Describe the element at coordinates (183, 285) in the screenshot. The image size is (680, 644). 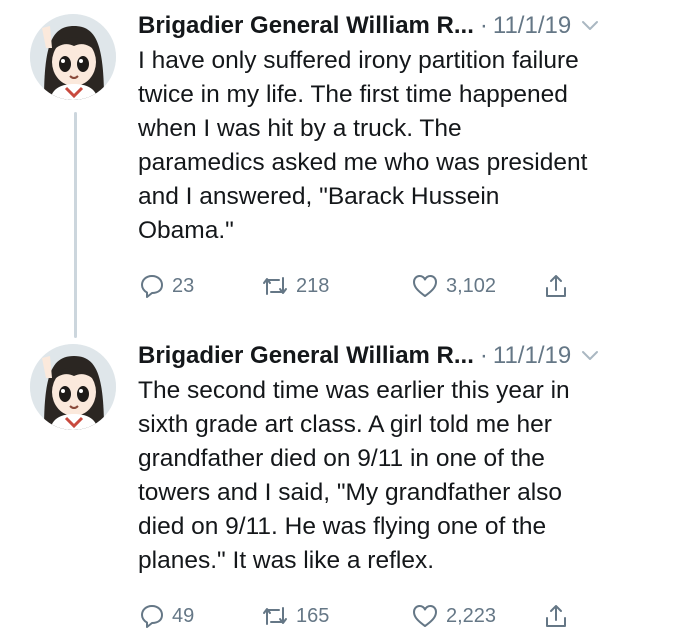
I see `reply-count: 23` at that location.